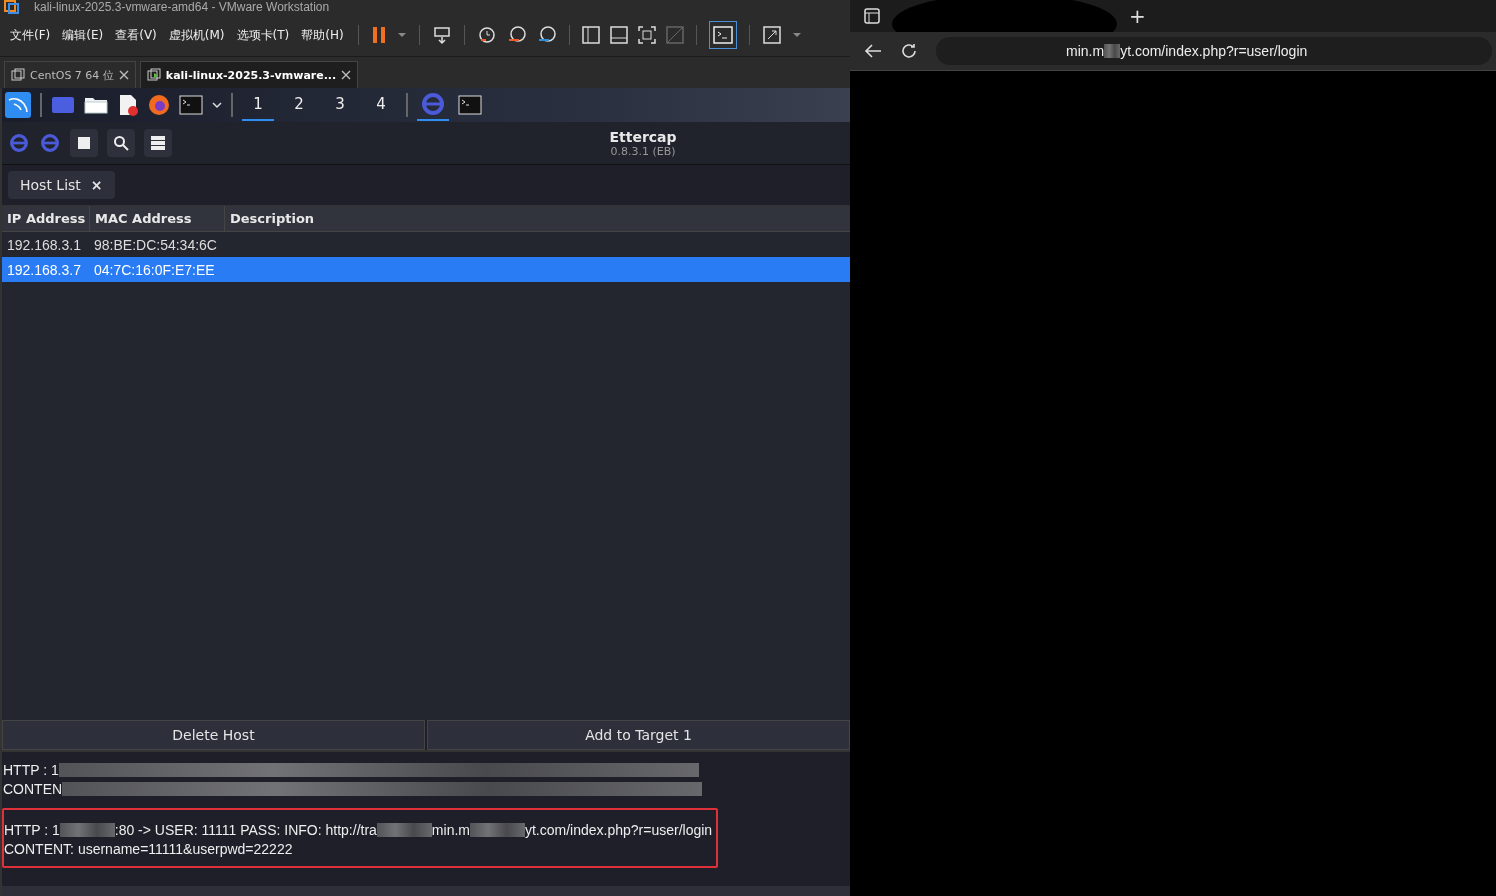 The width and height of the screenshot is (1496, 896). I want to click on menu-item: 选项卡(T), so click(263, 35).